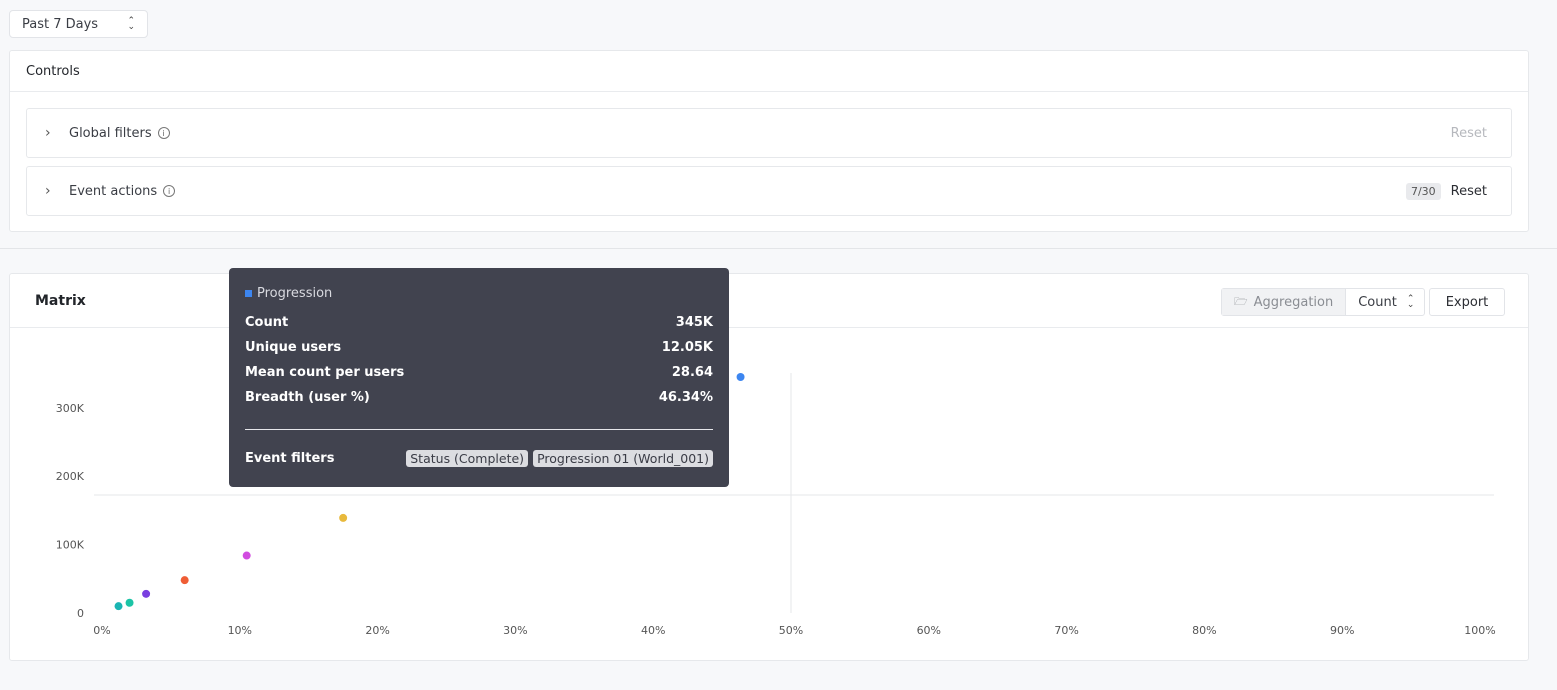 The image size is (1557, 690). What do you see at coordinates (929, 630) in the screenshot?
I see `x-tick-label: 60%` at bounding box center [929, 630].